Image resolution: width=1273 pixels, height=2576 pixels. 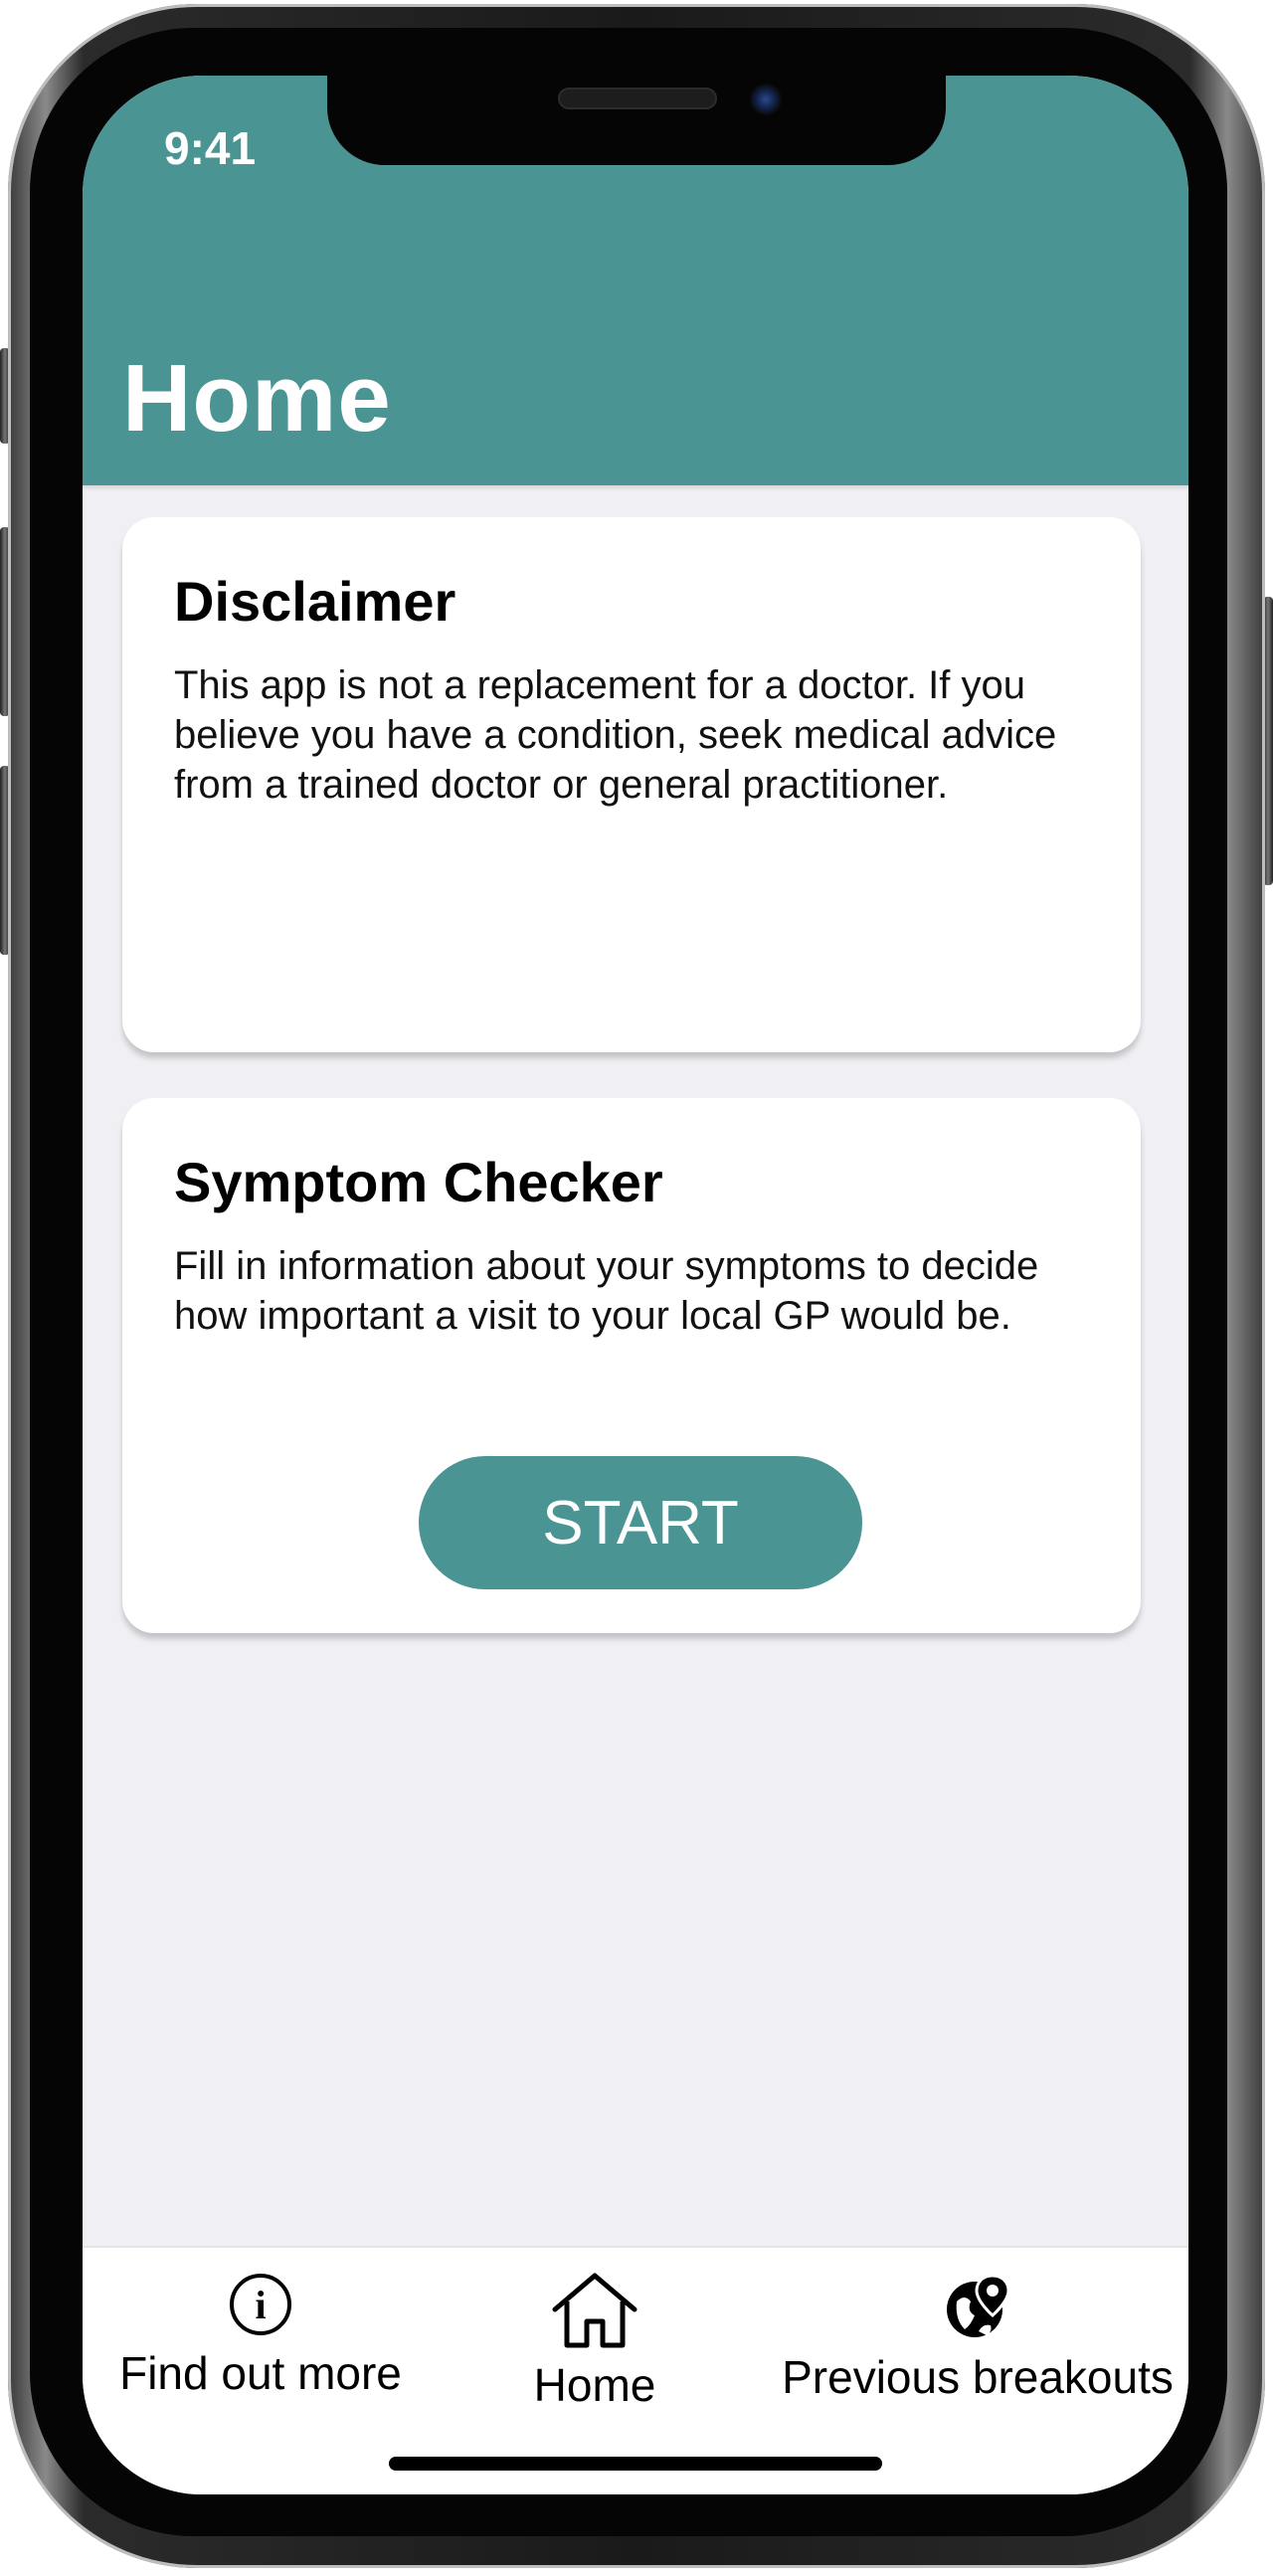 What do you see at coordinates (978, 2377) in the screenshot?
I see `tab-previous-breakouts-label: Previous breakouts` at bounding box center [978, 2377].